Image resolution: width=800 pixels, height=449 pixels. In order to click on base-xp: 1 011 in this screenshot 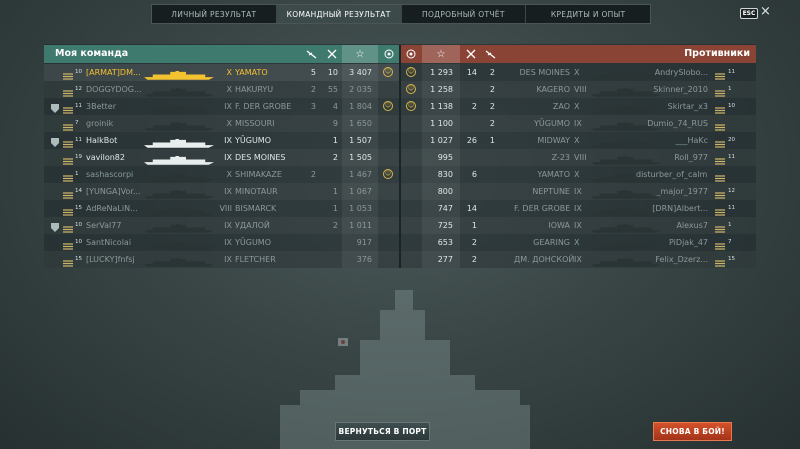, I will do `click(360, 225)`.